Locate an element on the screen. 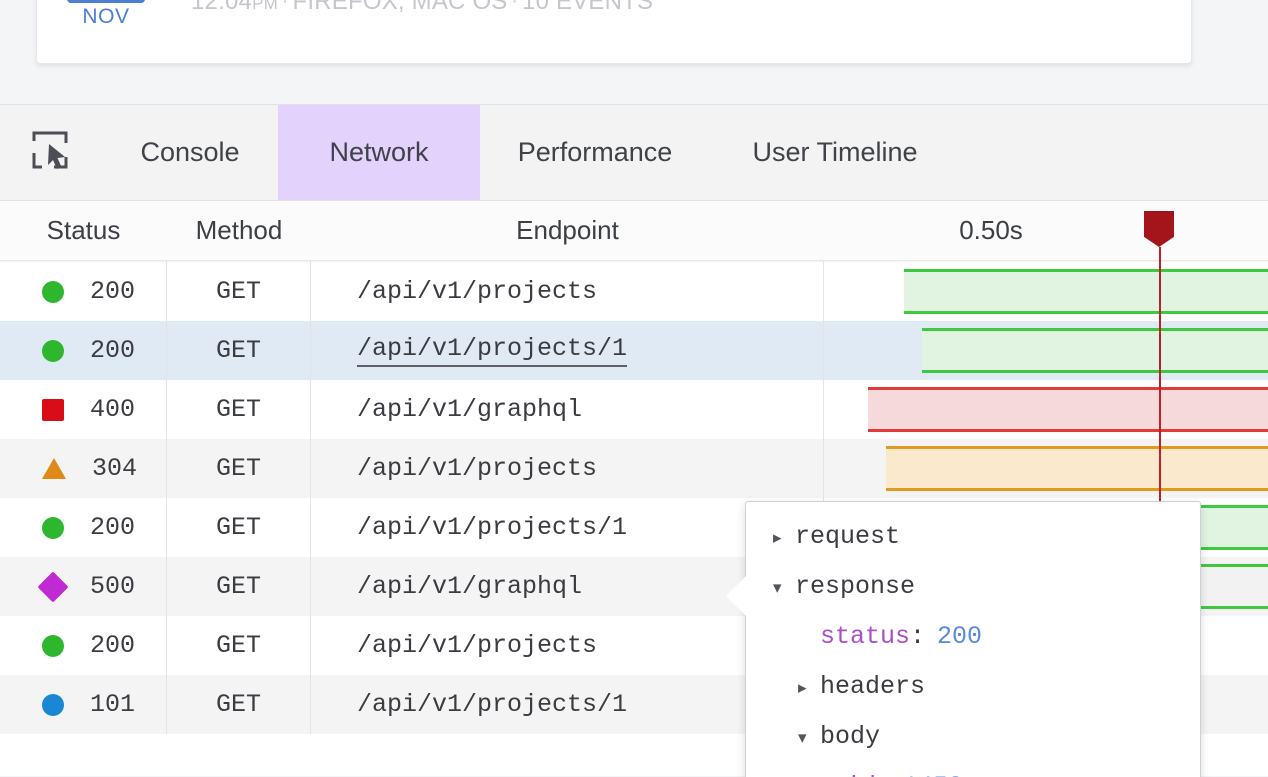  status-code-label: 304 is located at coordinates (115, 468).